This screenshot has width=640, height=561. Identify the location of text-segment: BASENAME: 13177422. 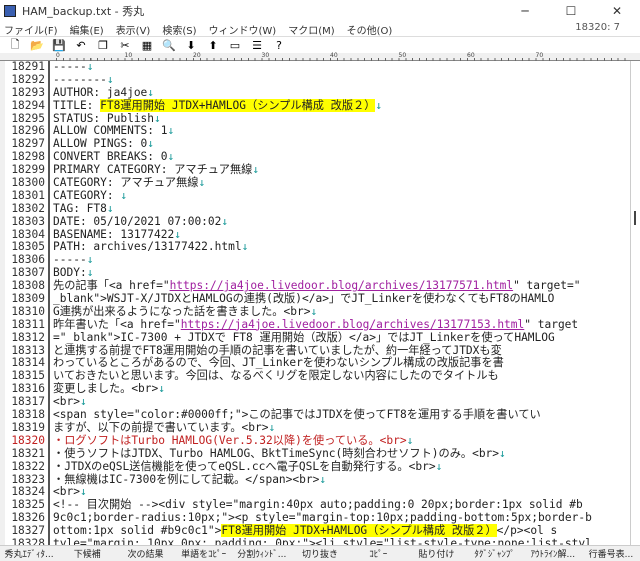
(114, 234).